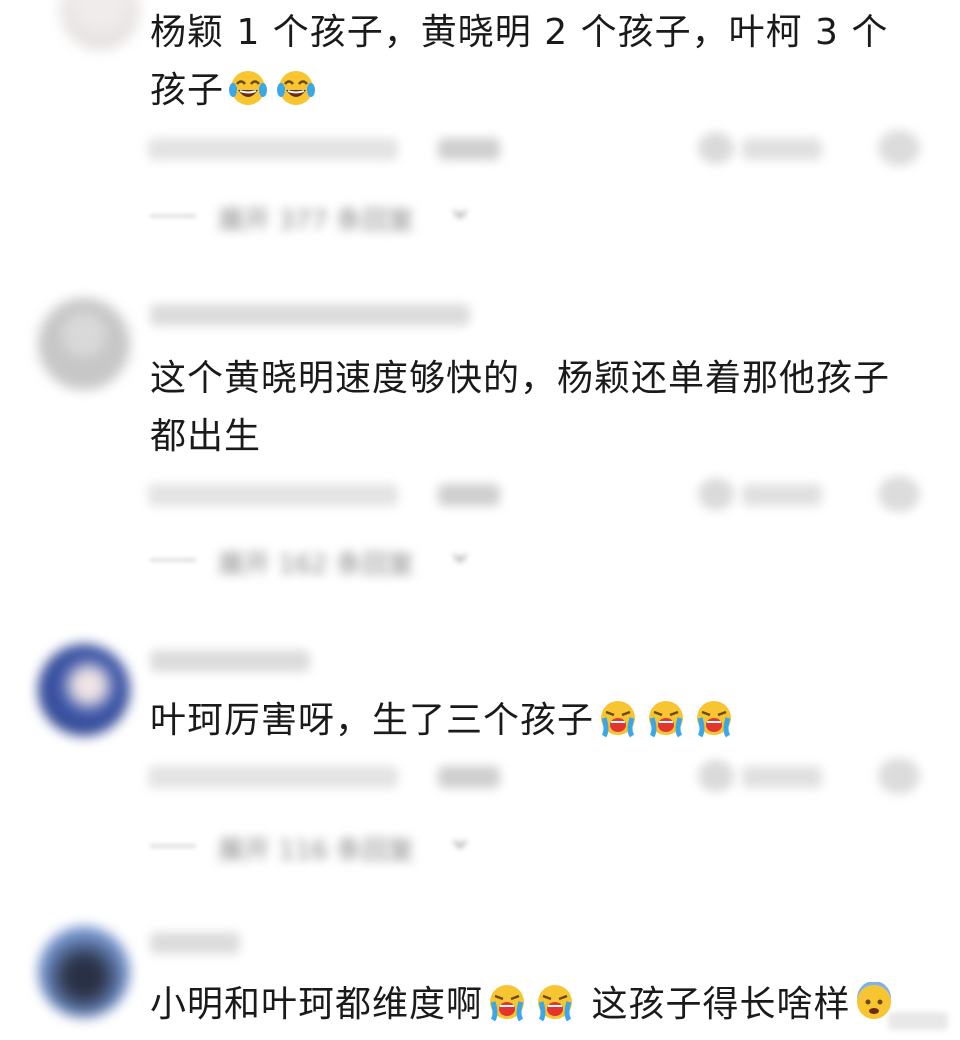 The width and height of the screenshot is (960, 1040). What do you see at coordinates (372, 720) in the screenshot?
I see `comment-text-content: 叶珂厉害呀，生了三个孩子` at bounding box center [372, 720].